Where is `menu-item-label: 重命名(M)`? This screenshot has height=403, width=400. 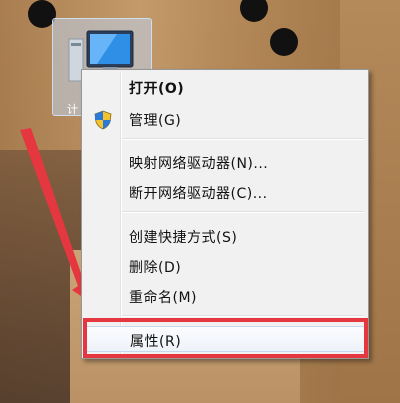
menu-item-label: 重命名(M) is located at coordinates (163, 298).